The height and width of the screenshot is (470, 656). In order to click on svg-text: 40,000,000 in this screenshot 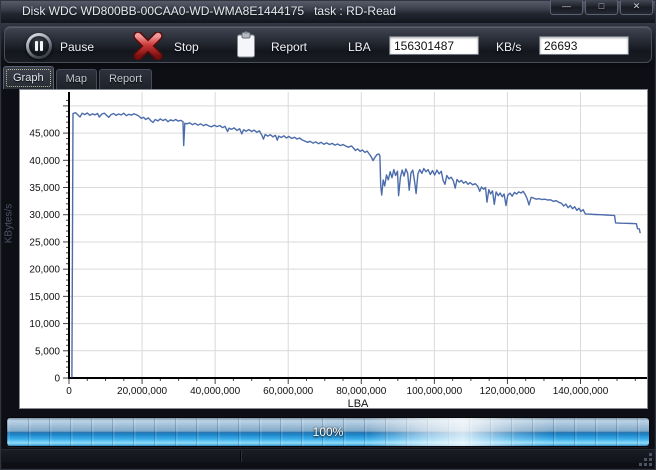, I will do `click(215, 391)`.